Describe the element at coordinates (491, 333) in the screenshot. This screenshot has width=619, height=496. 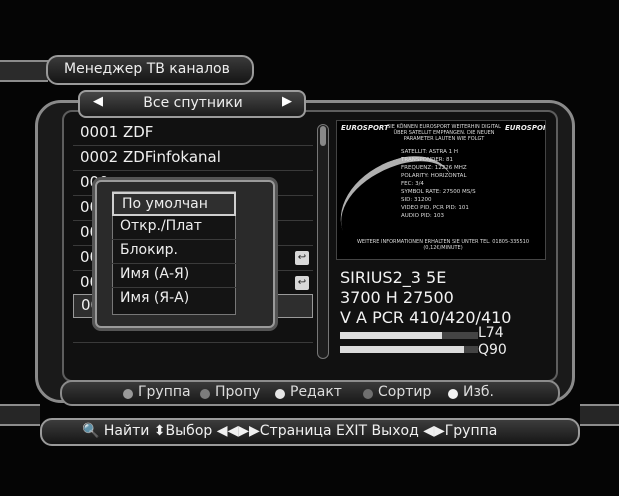
I see `signal-level-label: L74` at that location.